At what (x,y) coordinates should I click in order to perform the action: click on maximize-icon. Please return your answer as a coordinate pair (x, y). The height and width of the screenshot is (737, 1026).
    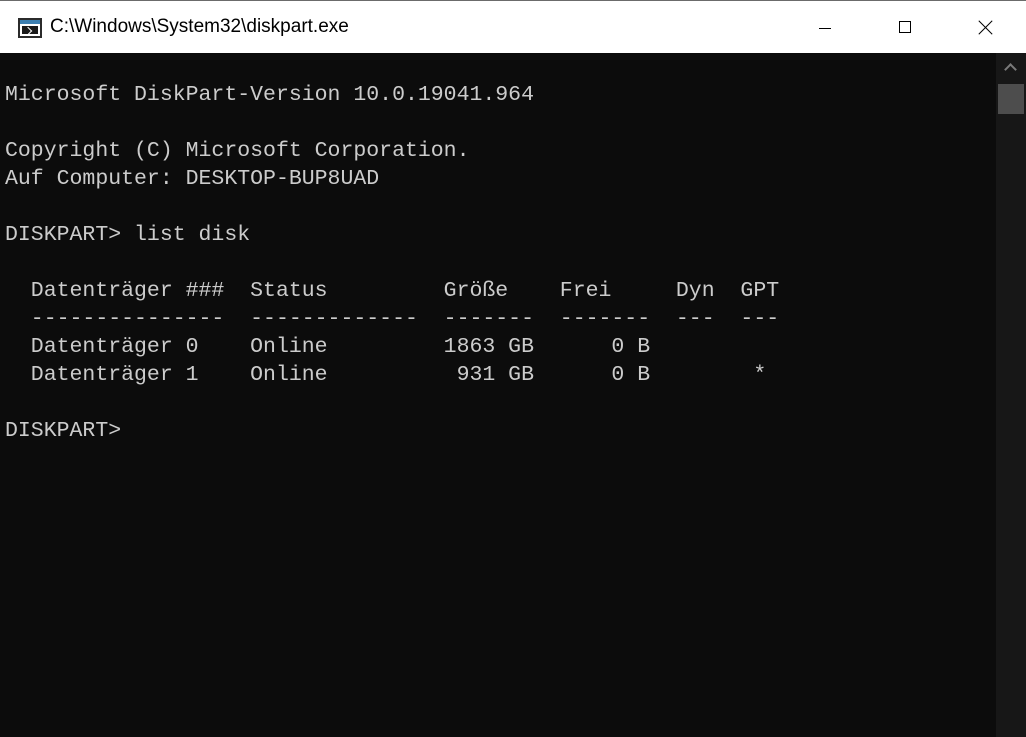
    Looking at the image, I should click on (905, 27).